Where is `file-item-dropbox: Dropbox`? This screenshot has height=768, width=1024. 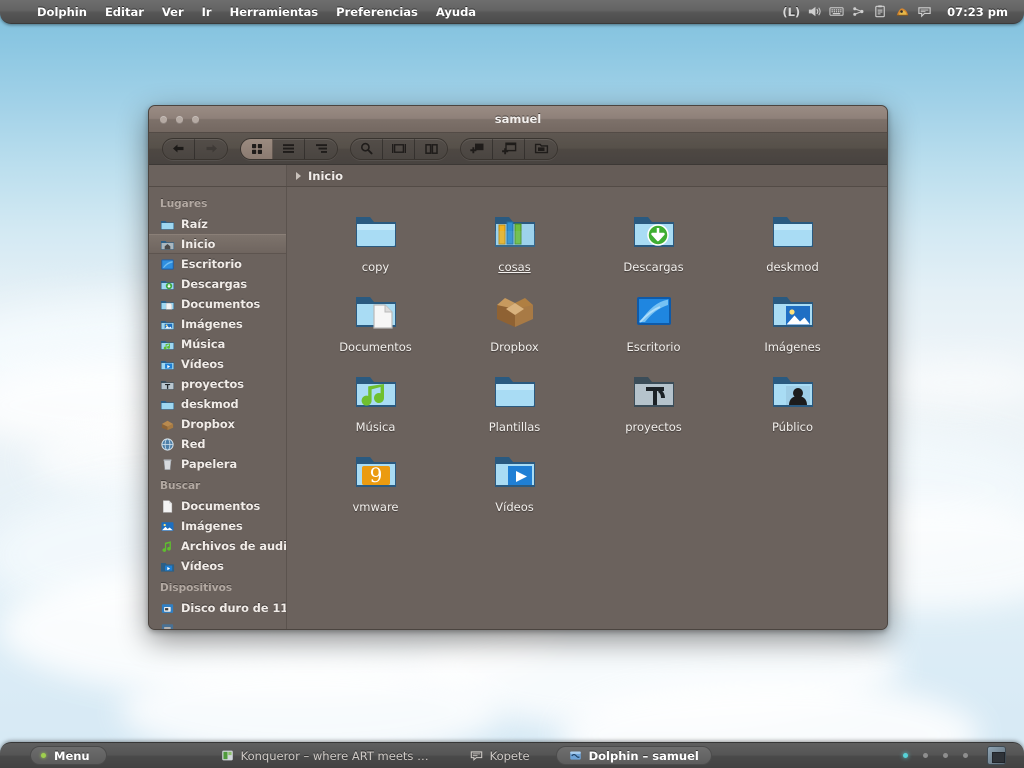
file-item-dropbox: Dropbox is located at coordinates (514, 324).